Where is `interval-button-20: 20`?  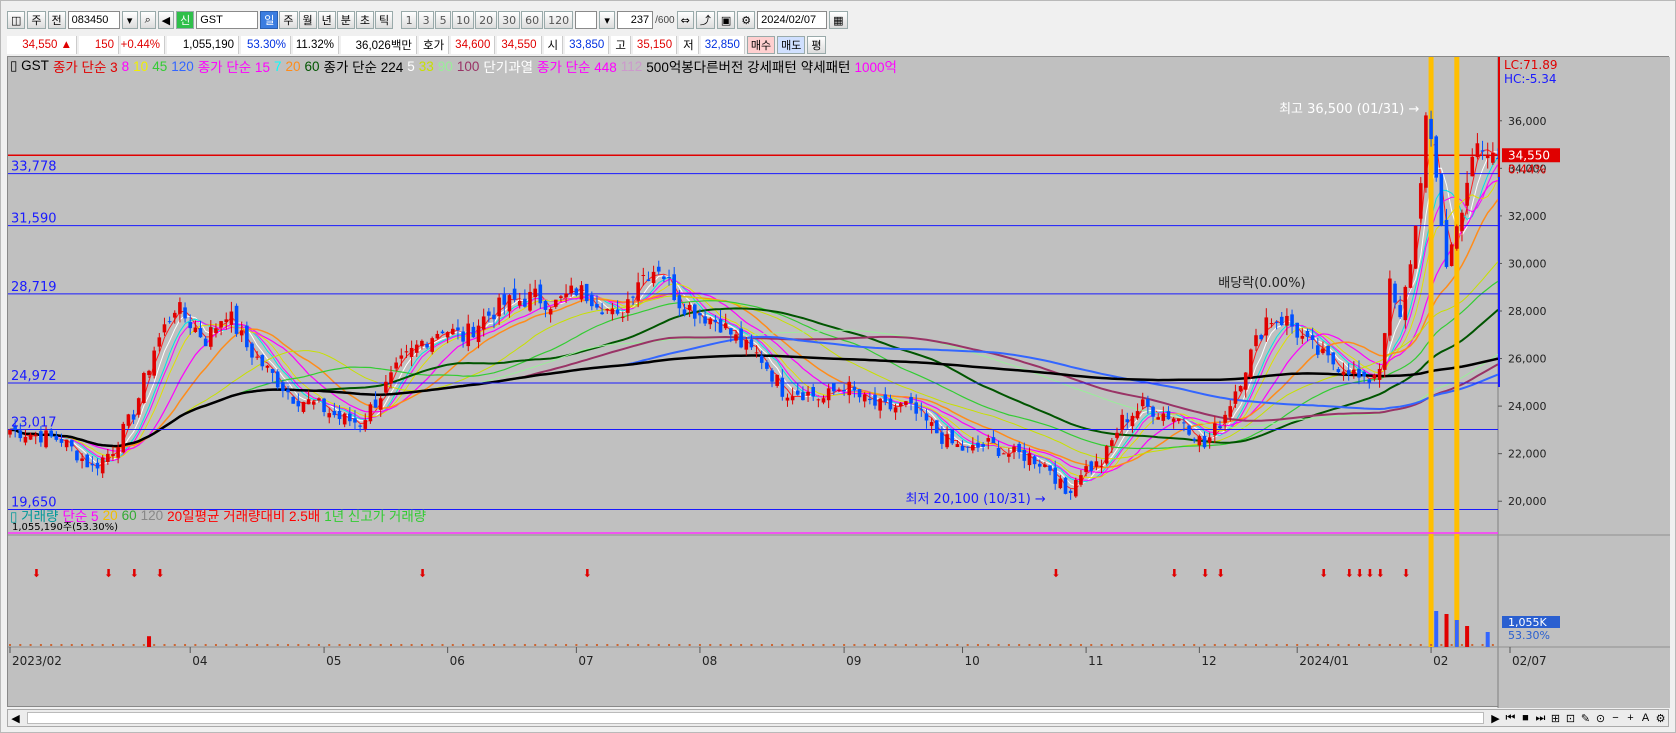 interval-button-20: 20 is located at coordinates (486, 20).